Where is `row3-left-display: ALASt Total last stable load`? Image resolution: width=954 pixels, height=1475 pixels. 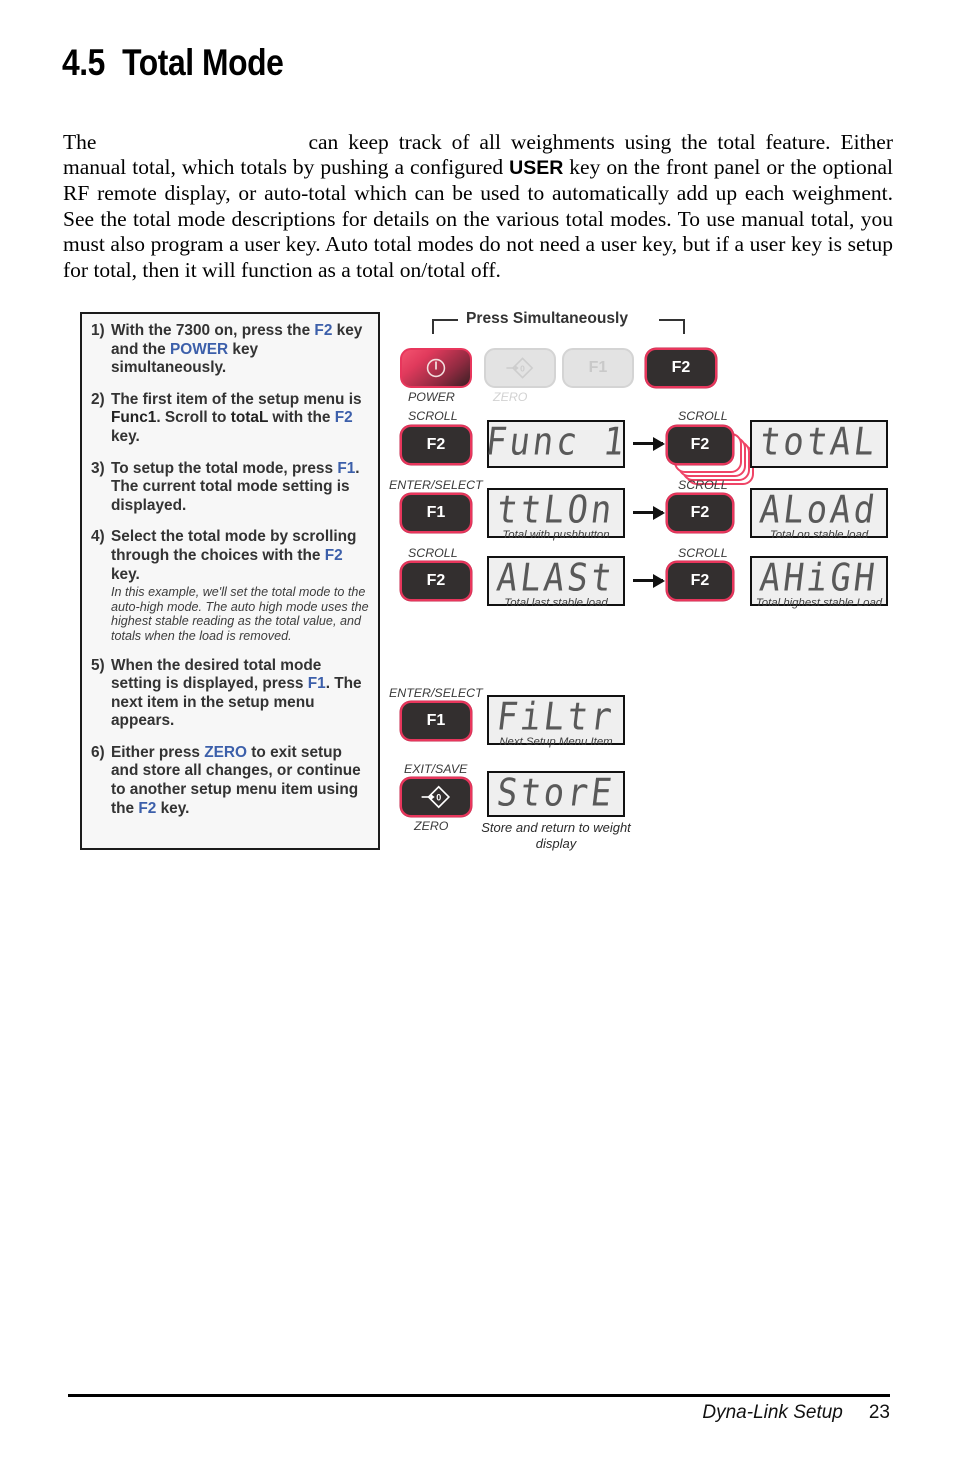
row3-left-display: ALASt Total last stable load is located at coordinates (556, 582).